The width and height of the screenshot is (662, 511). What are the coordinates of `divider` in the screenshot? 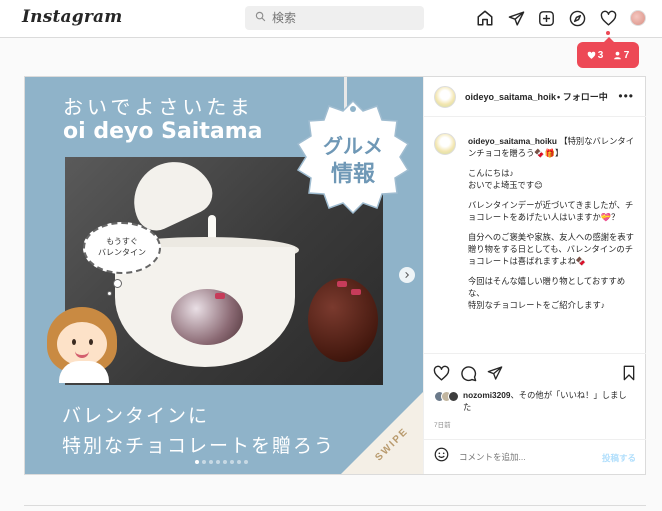 It's located at (335, 505).